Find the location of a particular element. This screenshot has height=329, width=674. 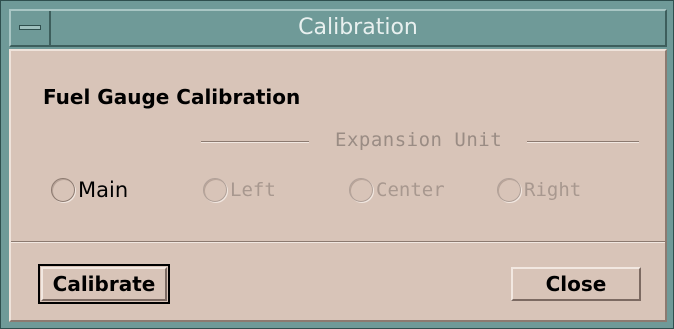

close-button: Close is located at coordinates (576, 284).